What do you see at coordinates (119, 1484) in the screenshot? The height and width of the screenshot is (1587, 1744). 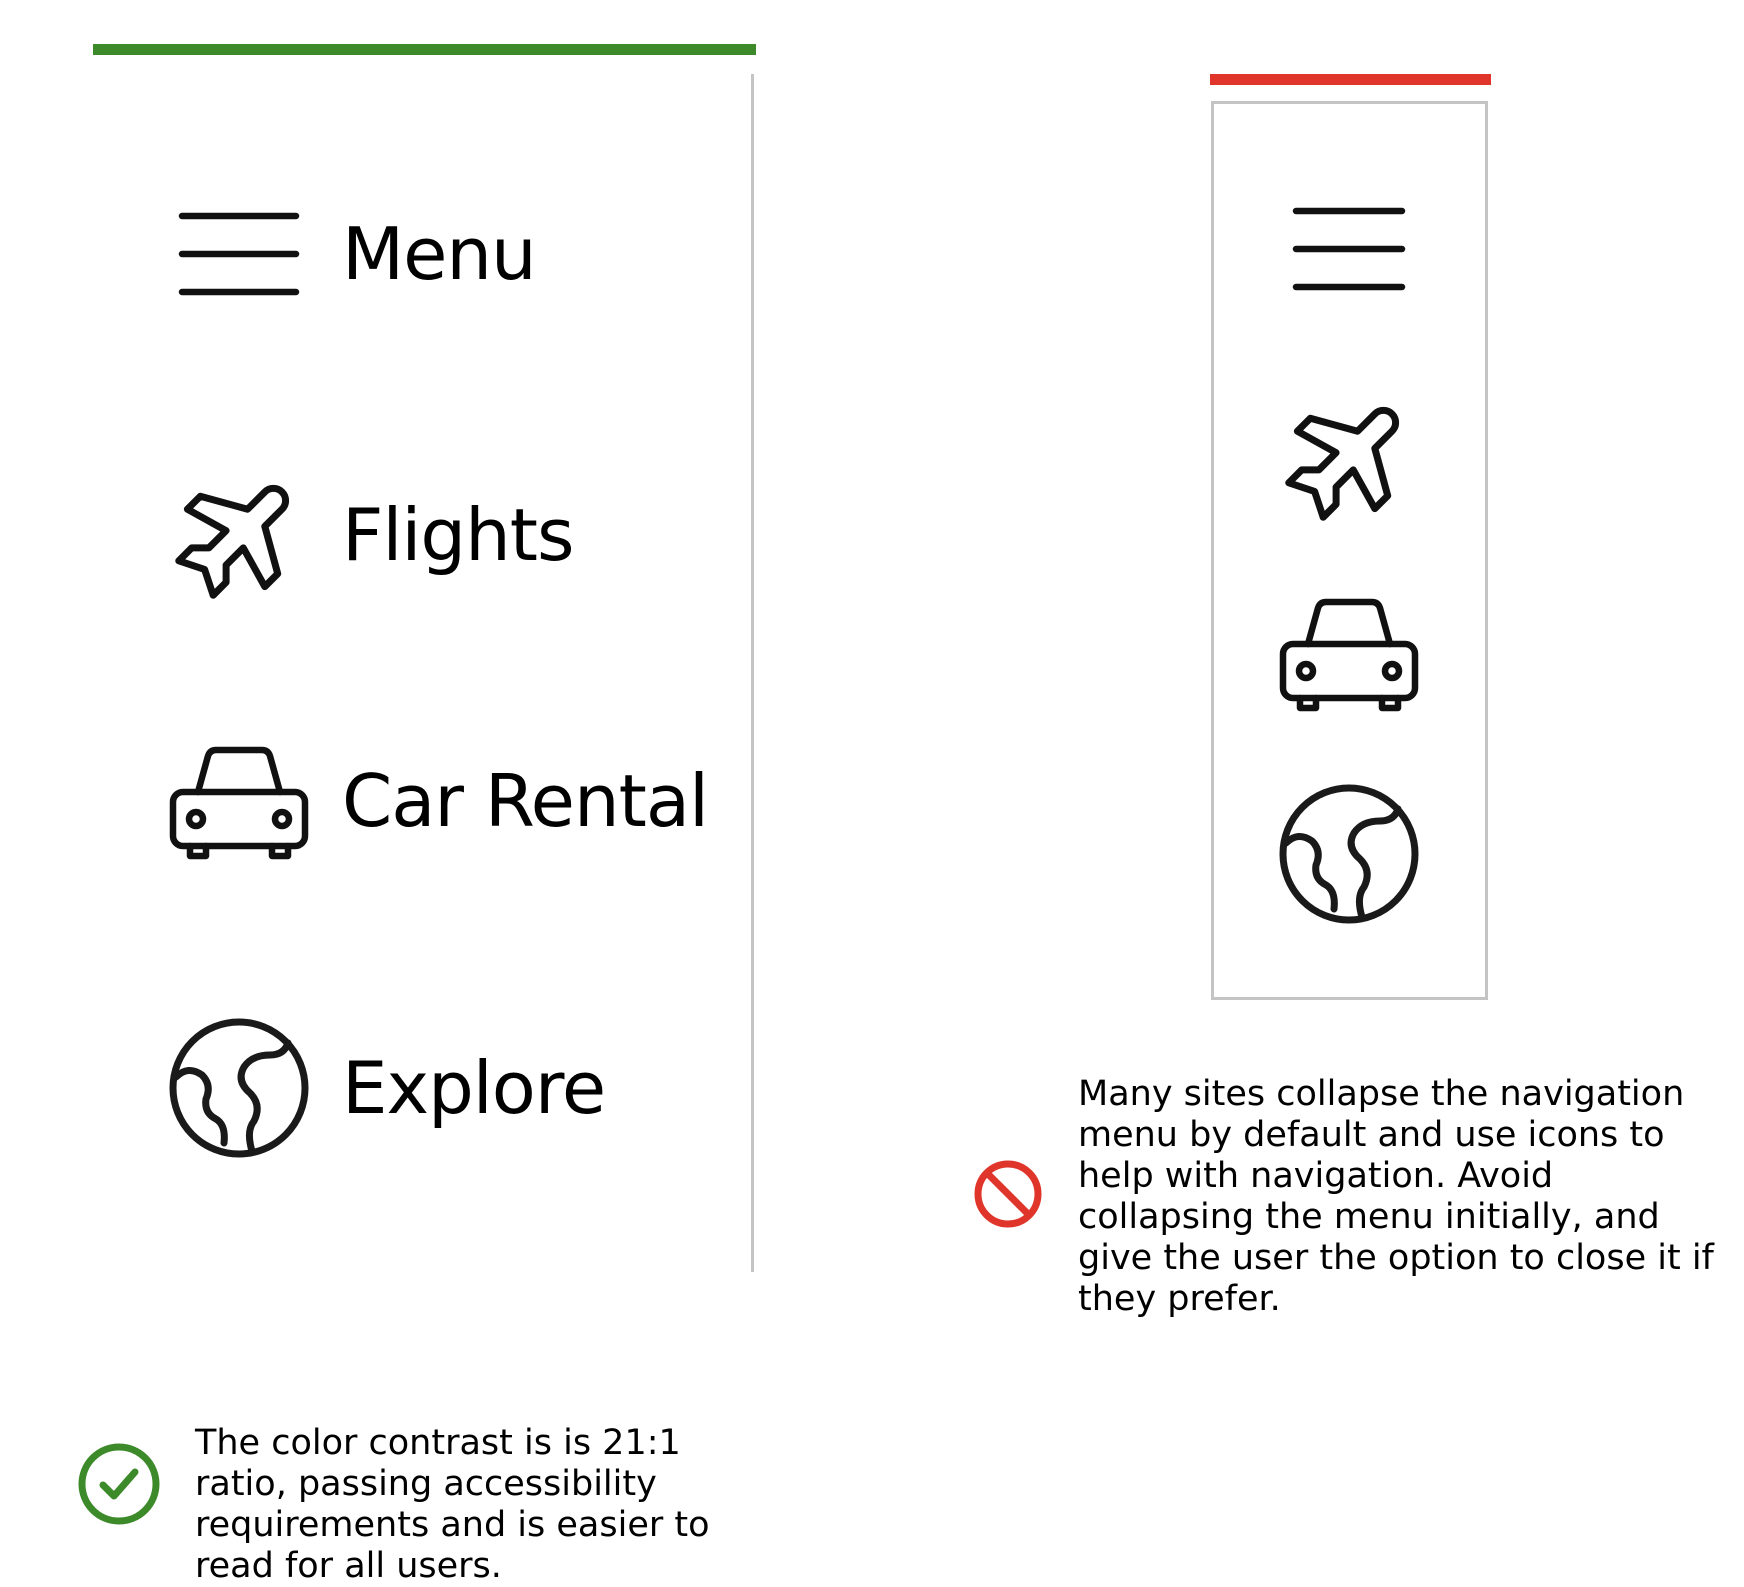 I see `checkmark-circle-icon` at bounding box center [119, 1484].